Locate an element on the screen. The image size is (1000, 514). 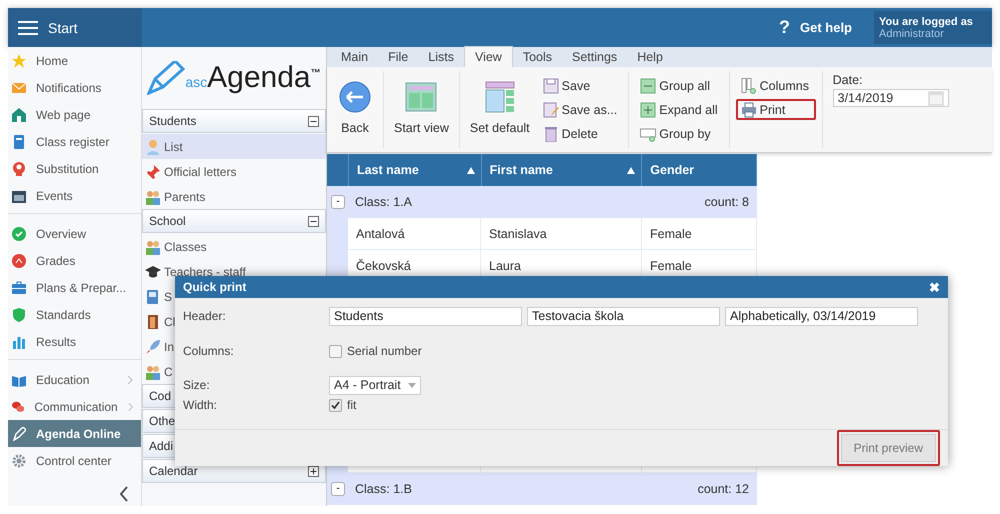
date-label: Date: is located at coordinates (848, 80).